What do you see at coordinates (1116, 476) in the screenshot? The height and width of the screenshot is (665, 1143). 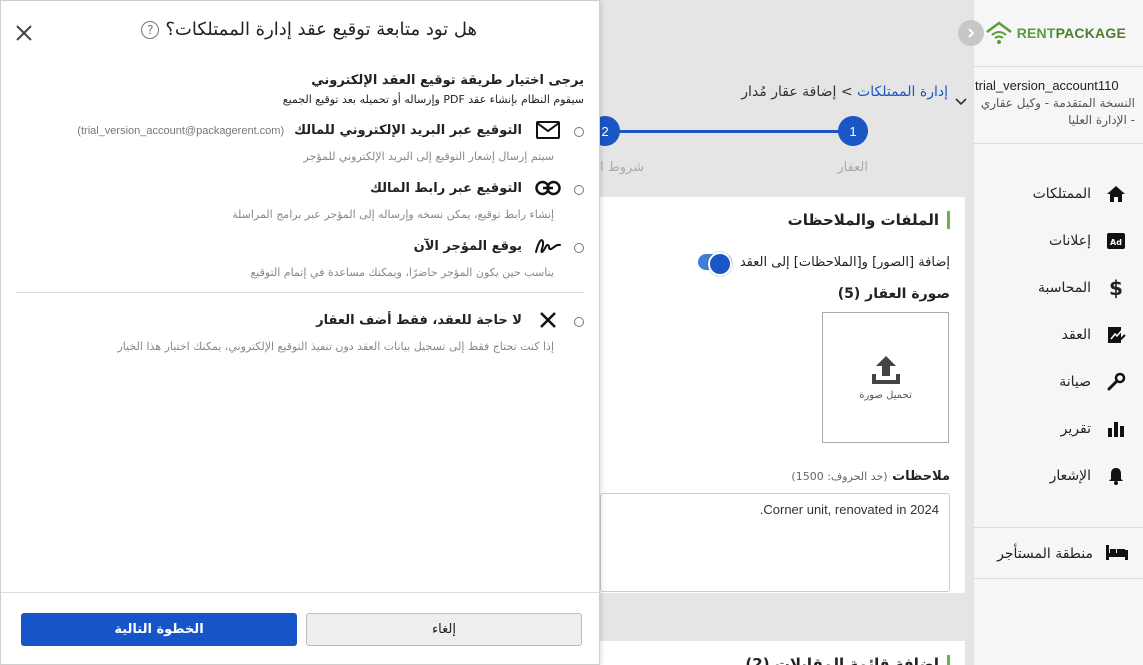 I see `bell-icon` at bounding box center [1116, 476].